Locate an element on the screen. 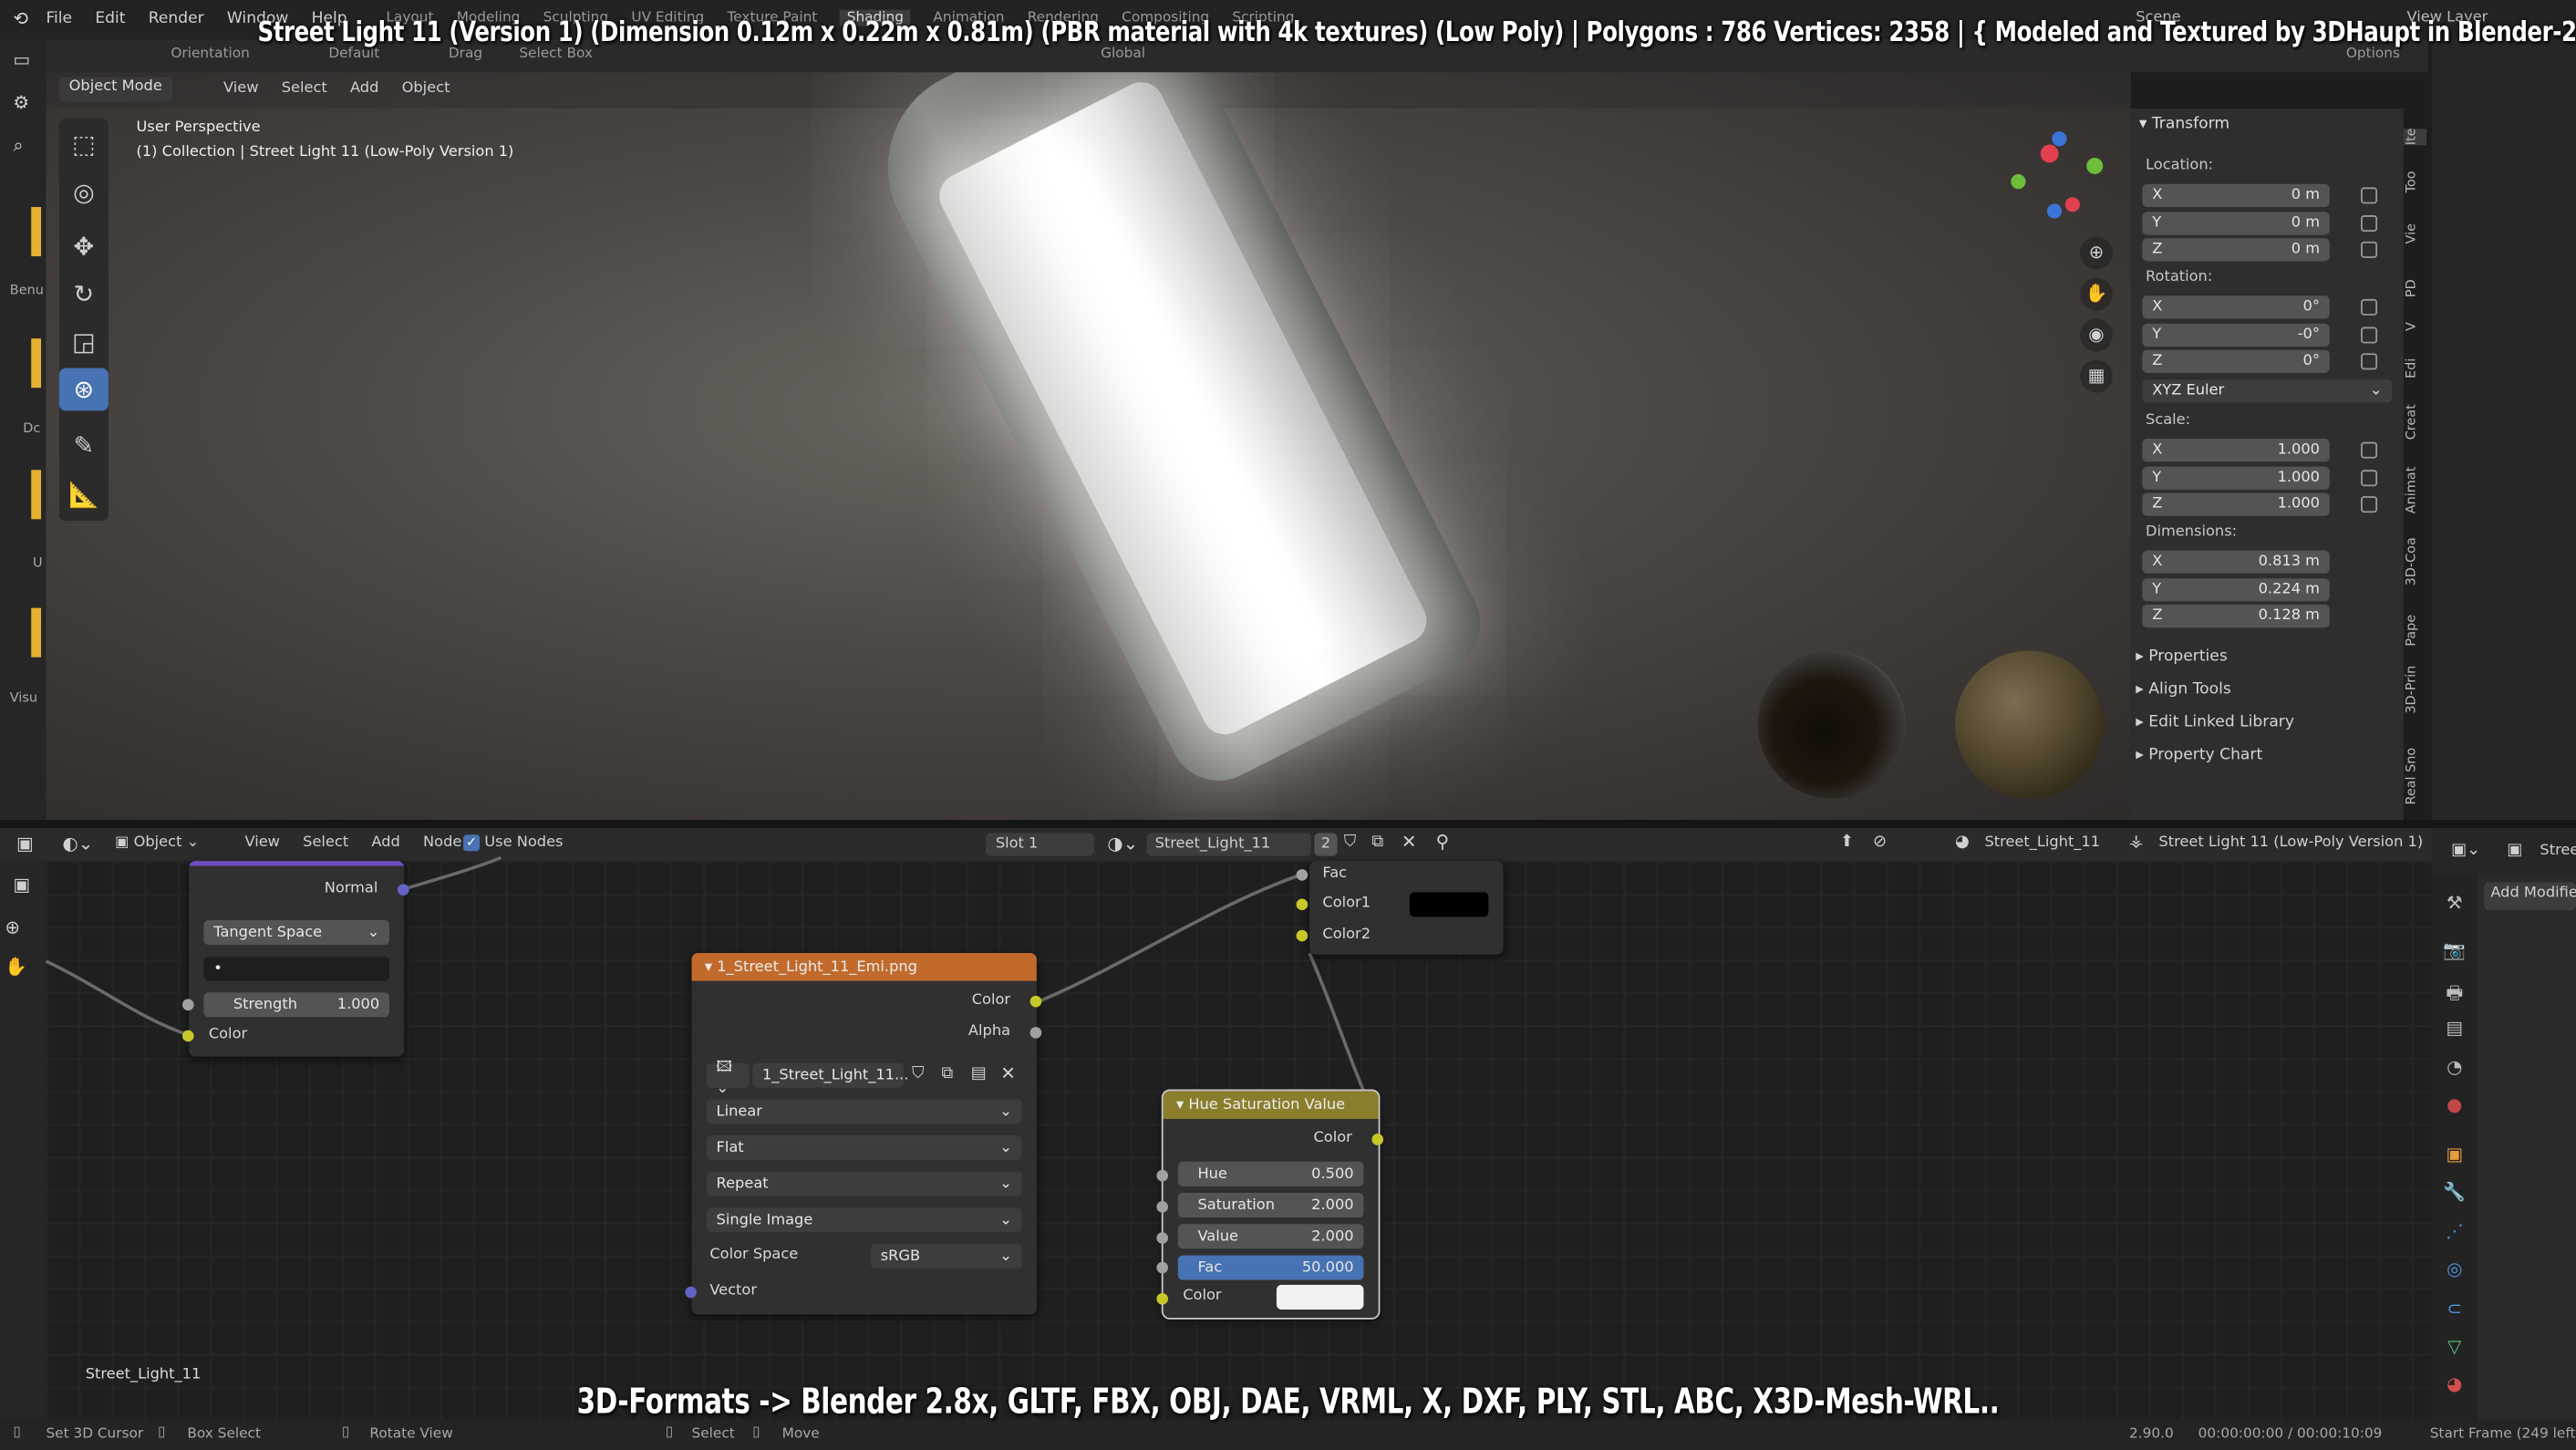  shader-type-icon: ◐⌄ is located at coordinates (77, 843).